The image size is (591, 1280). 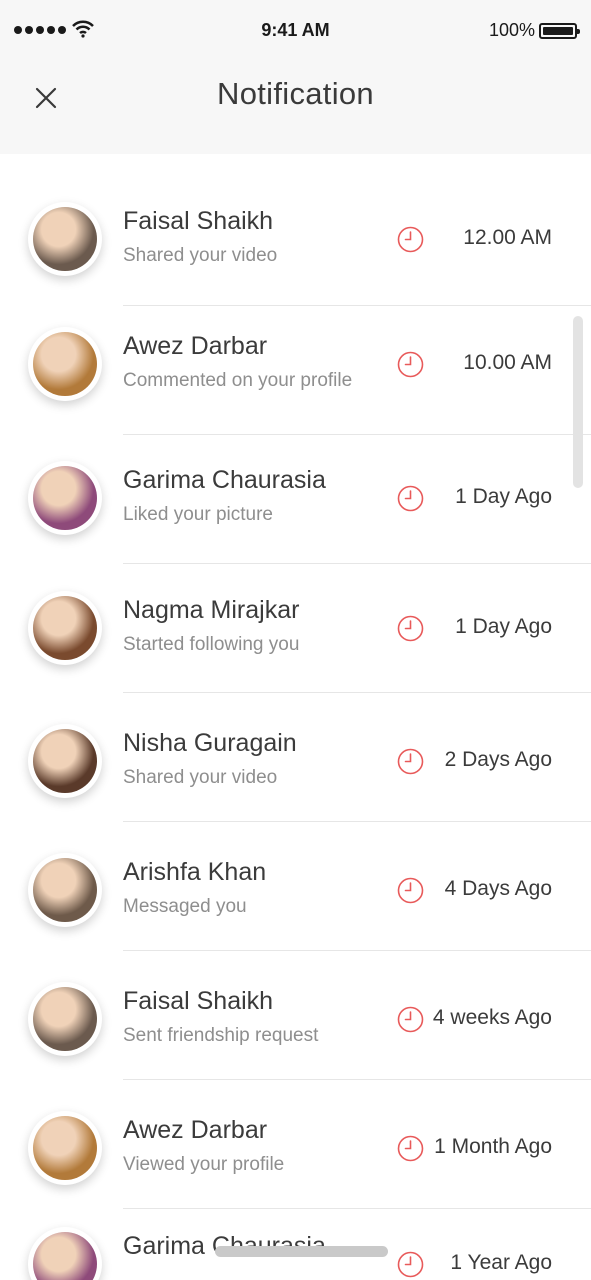 What do you see at coordinates (410, 1264) in the screenshot?
I see `clock-icon` at bounding box center [410, 1264].